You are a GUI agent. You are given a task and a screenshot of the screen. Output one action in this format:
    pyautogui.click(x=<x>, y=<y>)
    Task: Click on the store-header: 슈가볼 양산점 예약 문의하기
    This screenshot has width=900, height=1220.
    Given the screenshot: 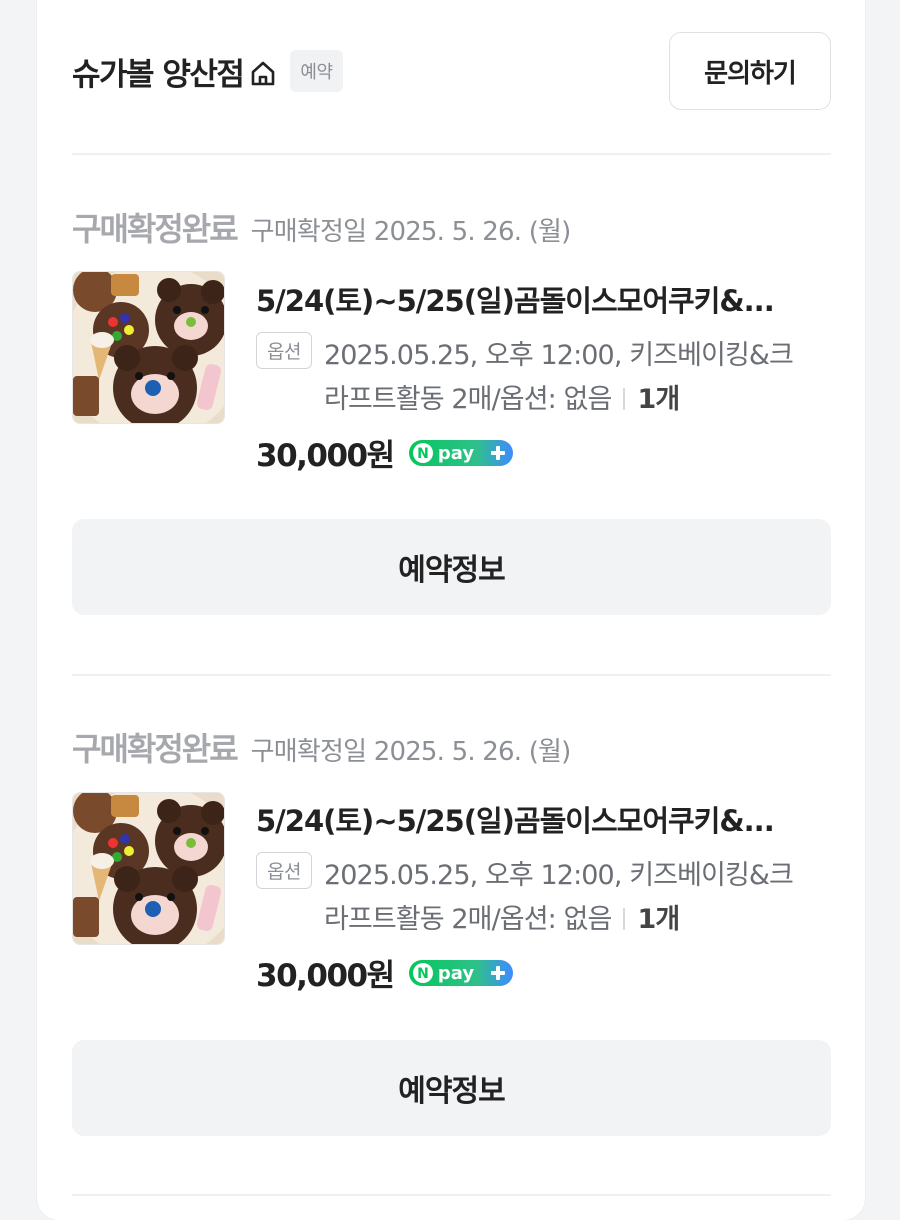 What is the action you would take?
    pyautogui.click(x=451, y=71)
    